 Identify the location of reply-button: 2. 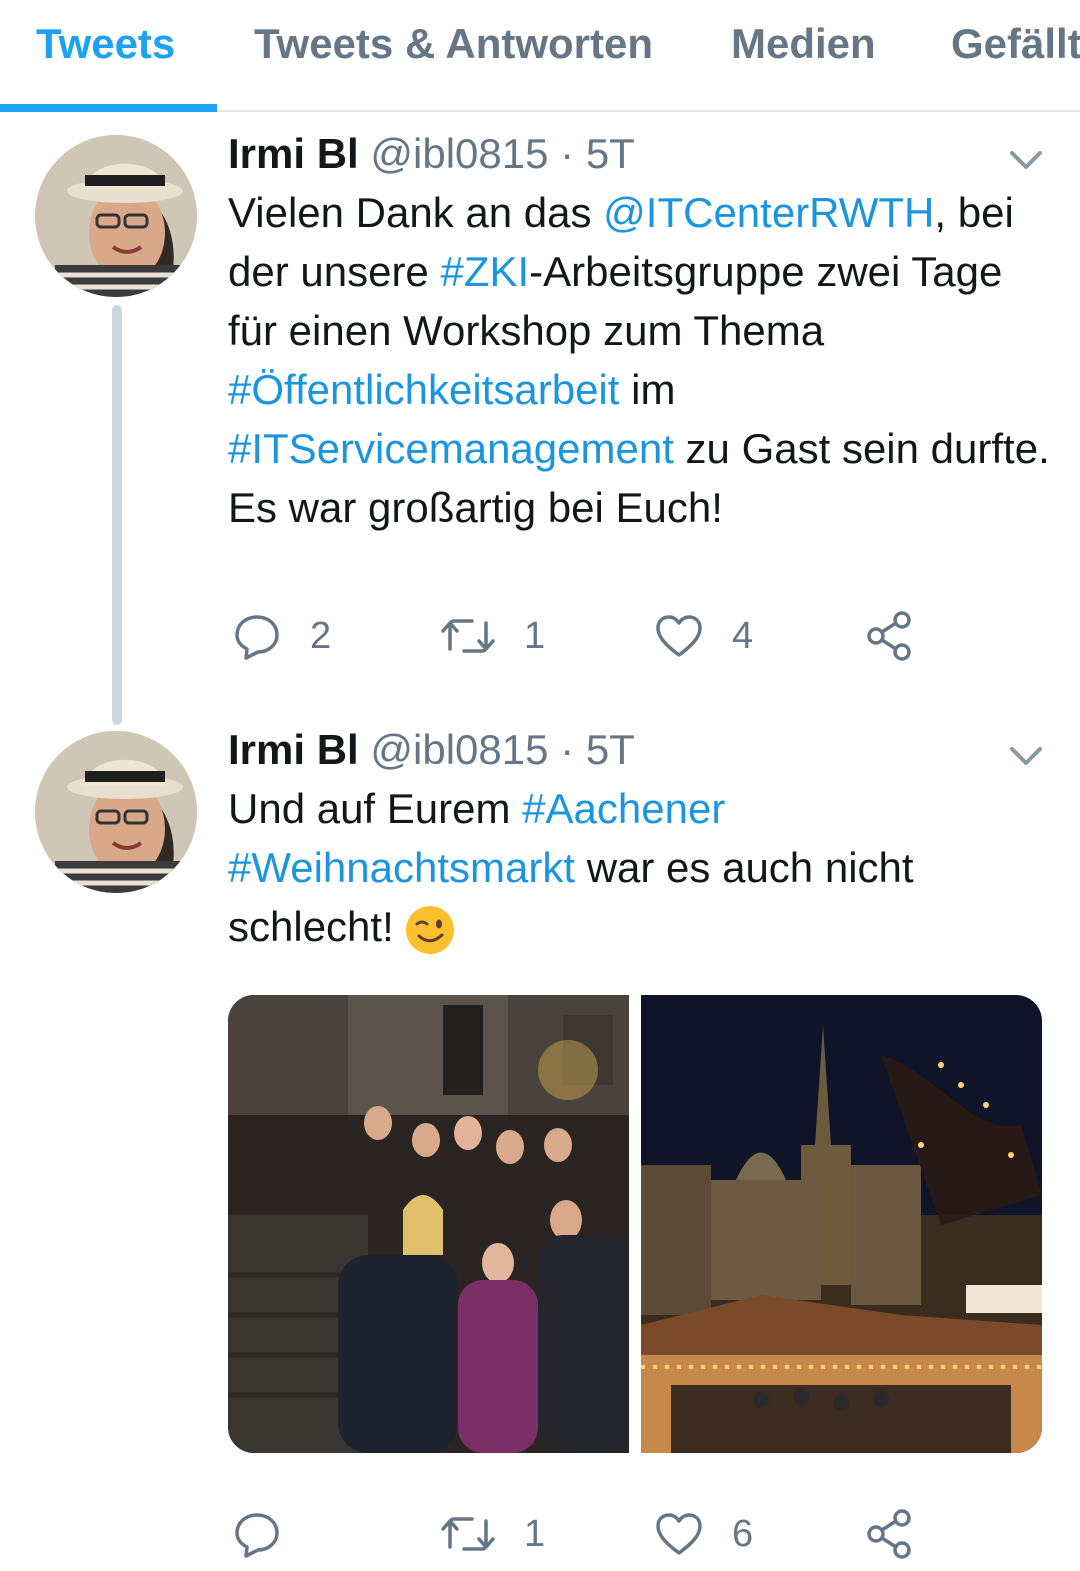
(281, 636).